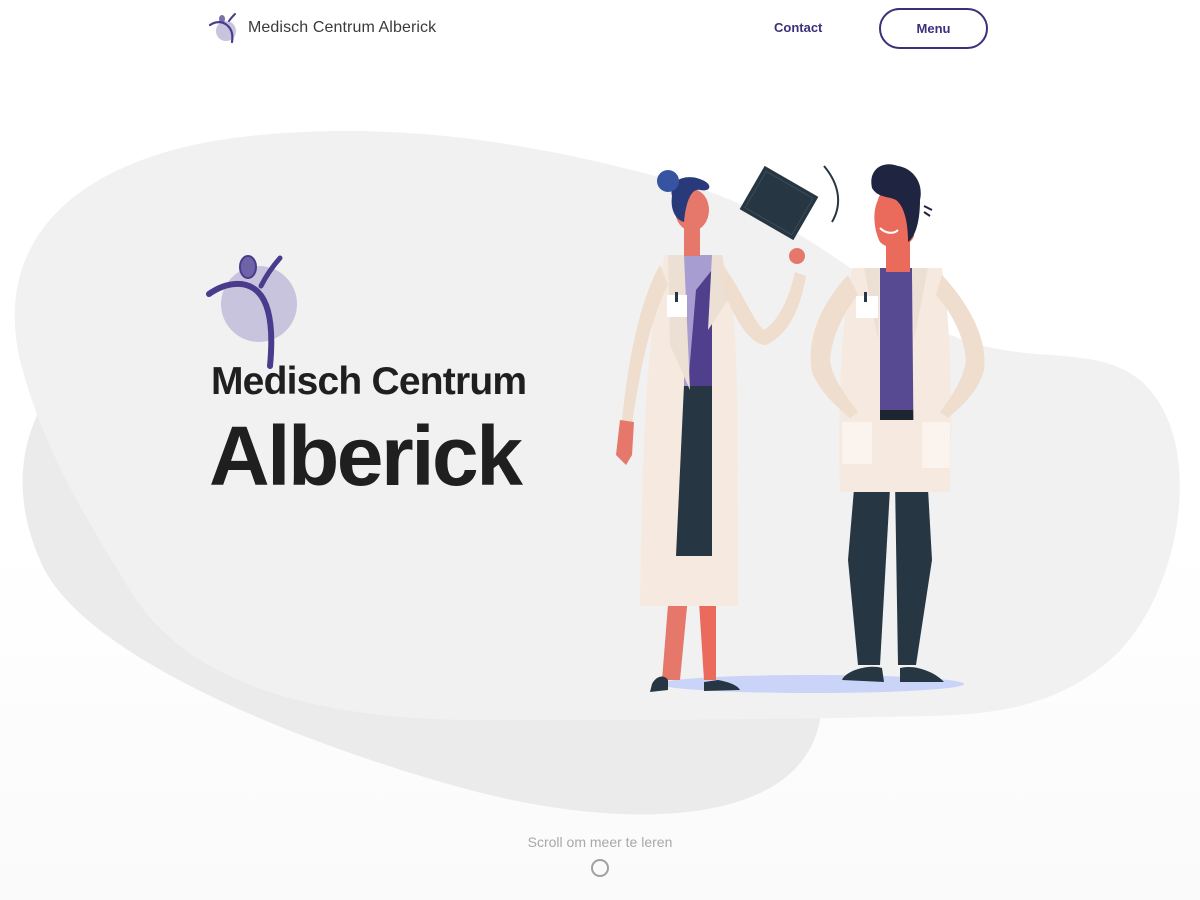 The image size is (1200, 900). I want to click on medical-center-logo-icon, so click(222, 28).